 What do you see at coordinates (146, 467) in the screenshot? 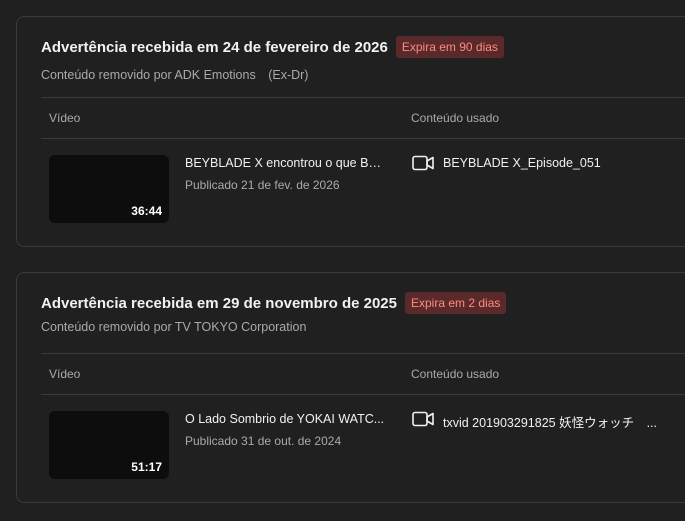
I see `video-duration: 51:17` at bounding box center [146, 467].